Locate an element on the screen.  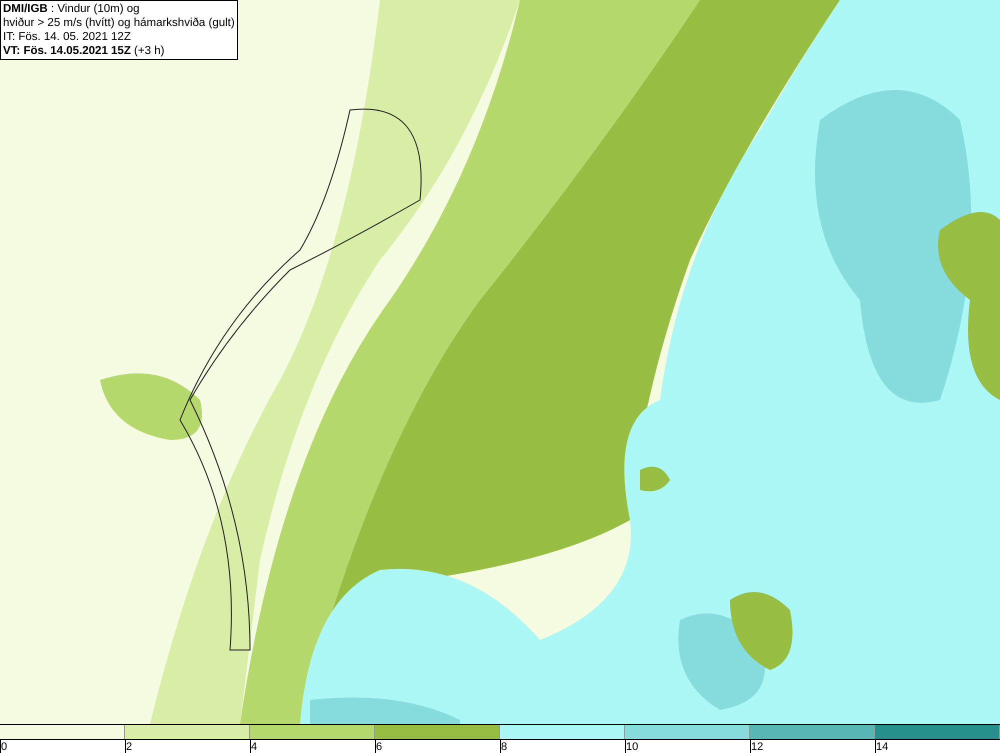
info-text: IT: Fös. 14. 05. 2021 12Z is located at coordinates (67, 37).